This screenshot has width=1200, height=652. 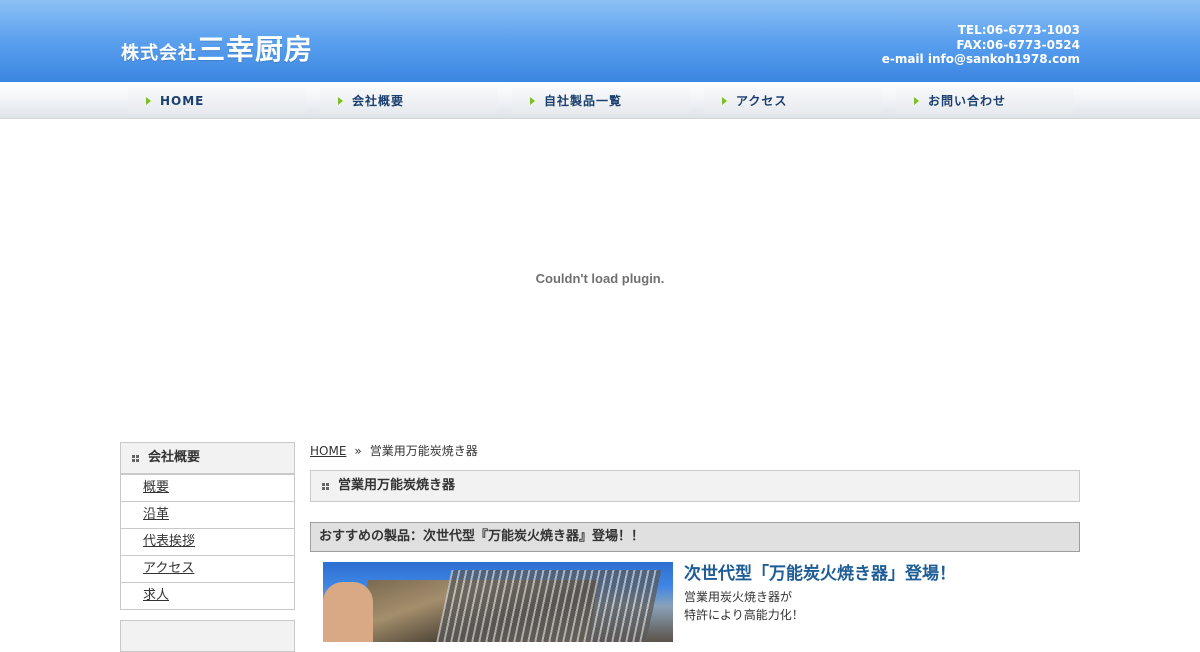 I want to click on section-heading: おすすめの製品：次世代型『万能炭火焼き器』登場！！, so click(x=695, y=537).